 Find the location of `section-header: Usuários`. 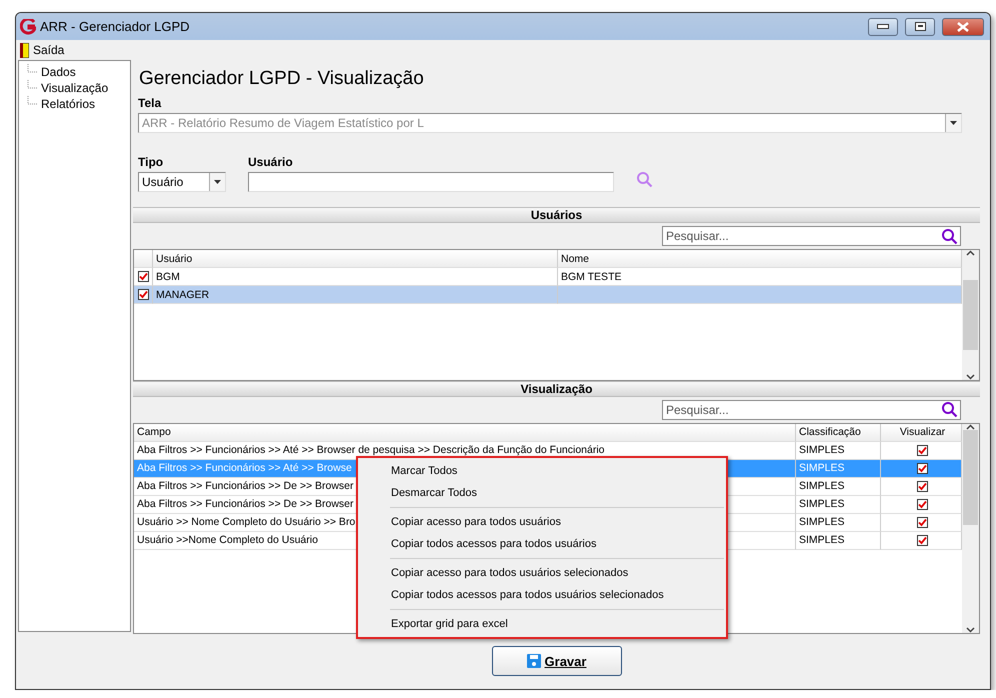

section-header: Usuários is located at coordinates (556, 215).